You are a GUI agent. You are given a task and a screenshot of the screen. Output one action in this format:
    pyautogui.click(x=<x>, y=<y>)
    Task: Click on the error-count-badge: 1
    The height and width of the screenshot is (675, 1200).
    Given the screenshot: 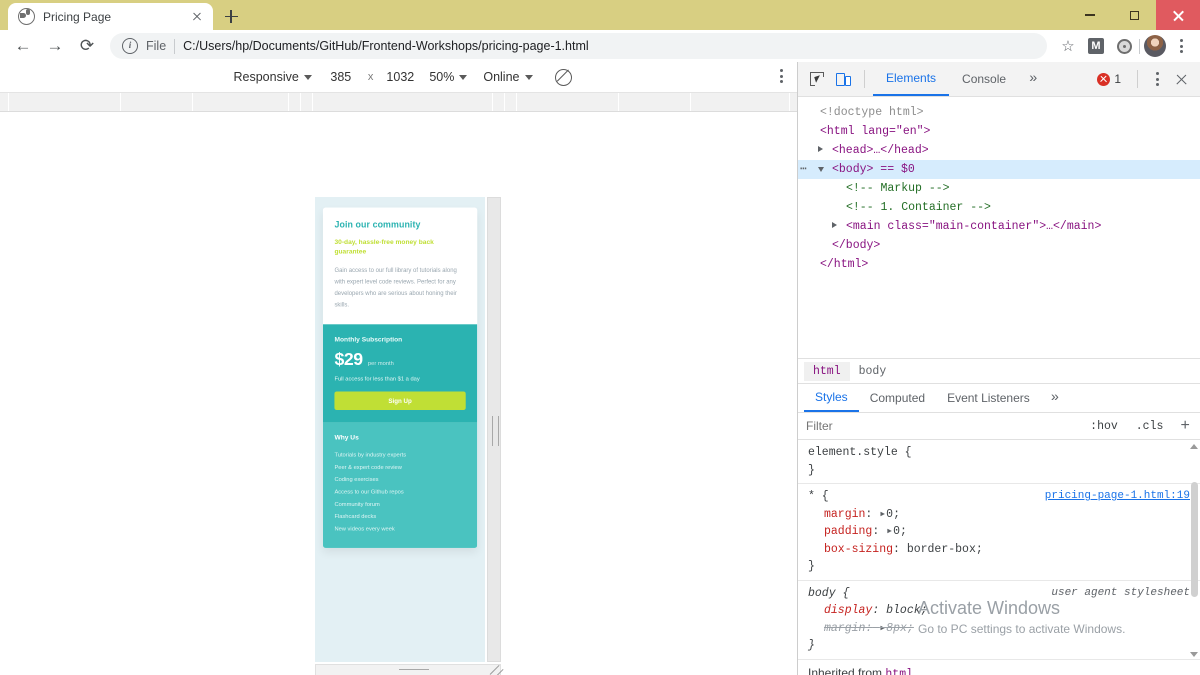 What is the action you would take?
    pyautogui.click(x=1113, y=79)
    